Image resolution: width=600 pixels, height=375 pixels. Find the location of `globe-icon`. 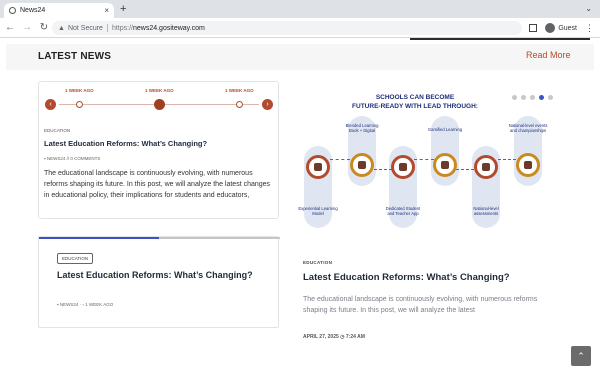

globe-icon is located at coordinates (12, 10).